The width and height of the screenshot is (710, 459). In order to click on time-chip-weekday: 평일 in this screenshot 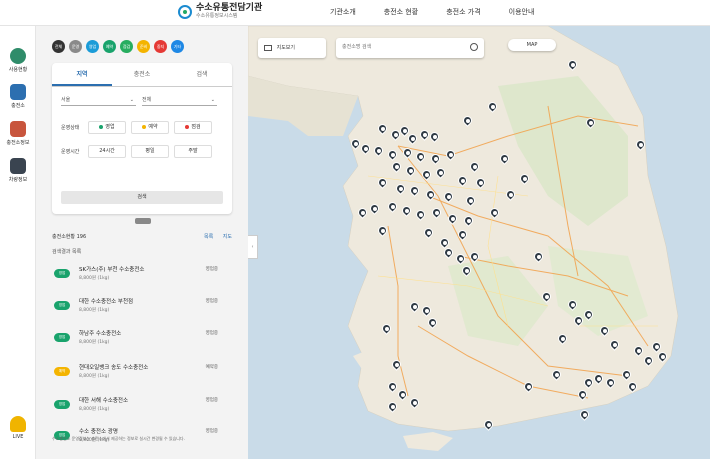, I will do `click(150, 151)`.